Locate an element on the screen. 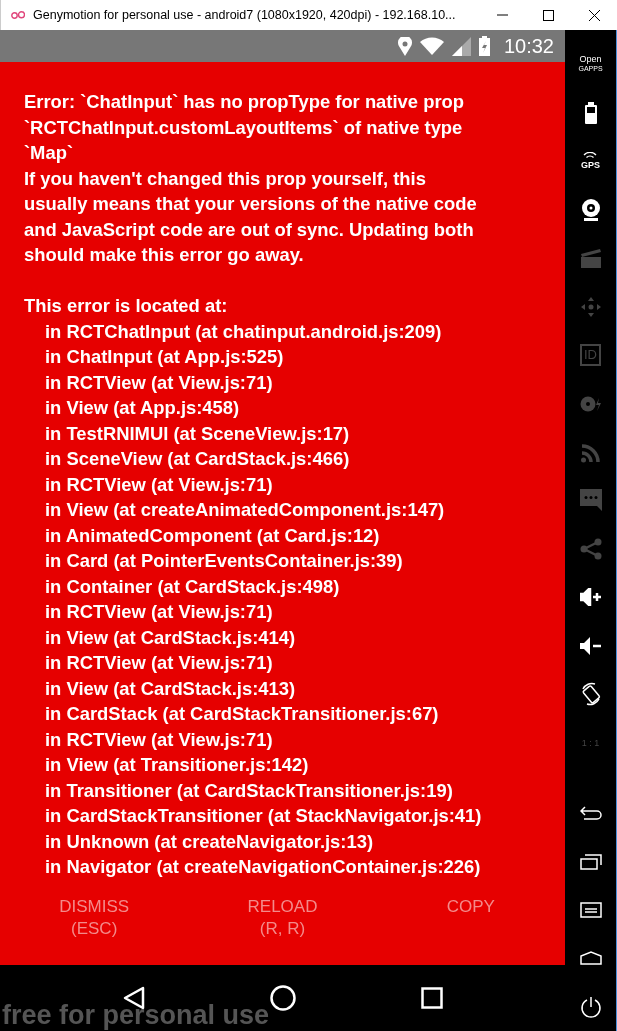 Image resolution: width=617 pixels, height=1031 pixels. error-action-button: COPY is located at coordinates (470, 907).